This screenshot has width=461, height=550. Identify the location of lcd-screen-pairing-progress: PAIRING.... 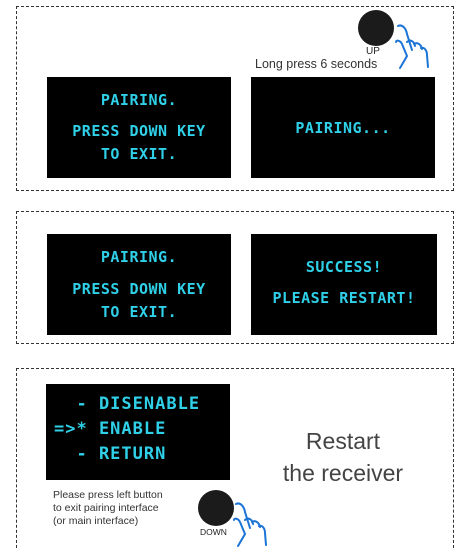
(343, 127).